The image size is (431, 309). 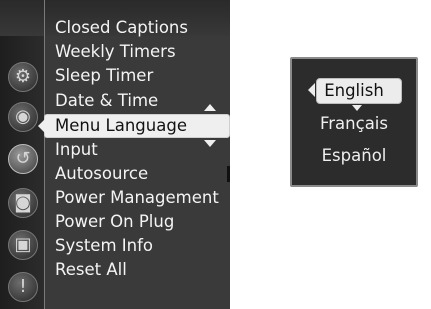 What do you see at coordinates (354, 156) in the screenshot?
I see `language-option-espanol: Español` at bounding box center [354, 156].